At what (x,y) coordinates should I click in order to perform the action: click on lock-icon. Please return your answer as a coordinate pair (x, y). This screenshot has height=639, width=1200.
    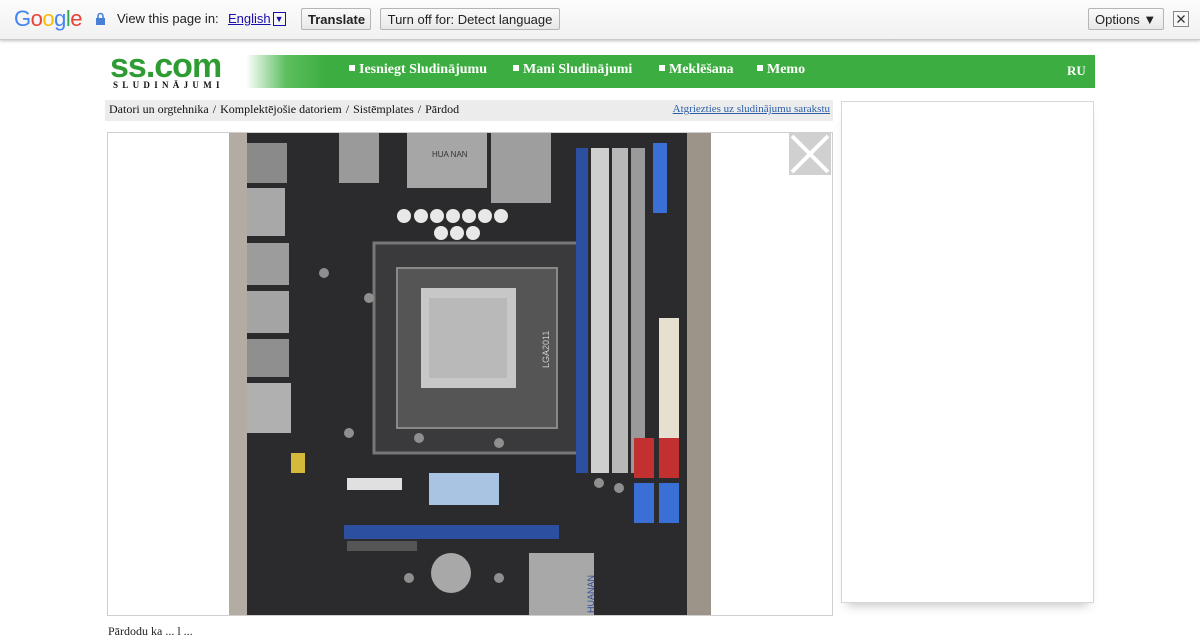
    Looking at the image, I should click on (100, 18).